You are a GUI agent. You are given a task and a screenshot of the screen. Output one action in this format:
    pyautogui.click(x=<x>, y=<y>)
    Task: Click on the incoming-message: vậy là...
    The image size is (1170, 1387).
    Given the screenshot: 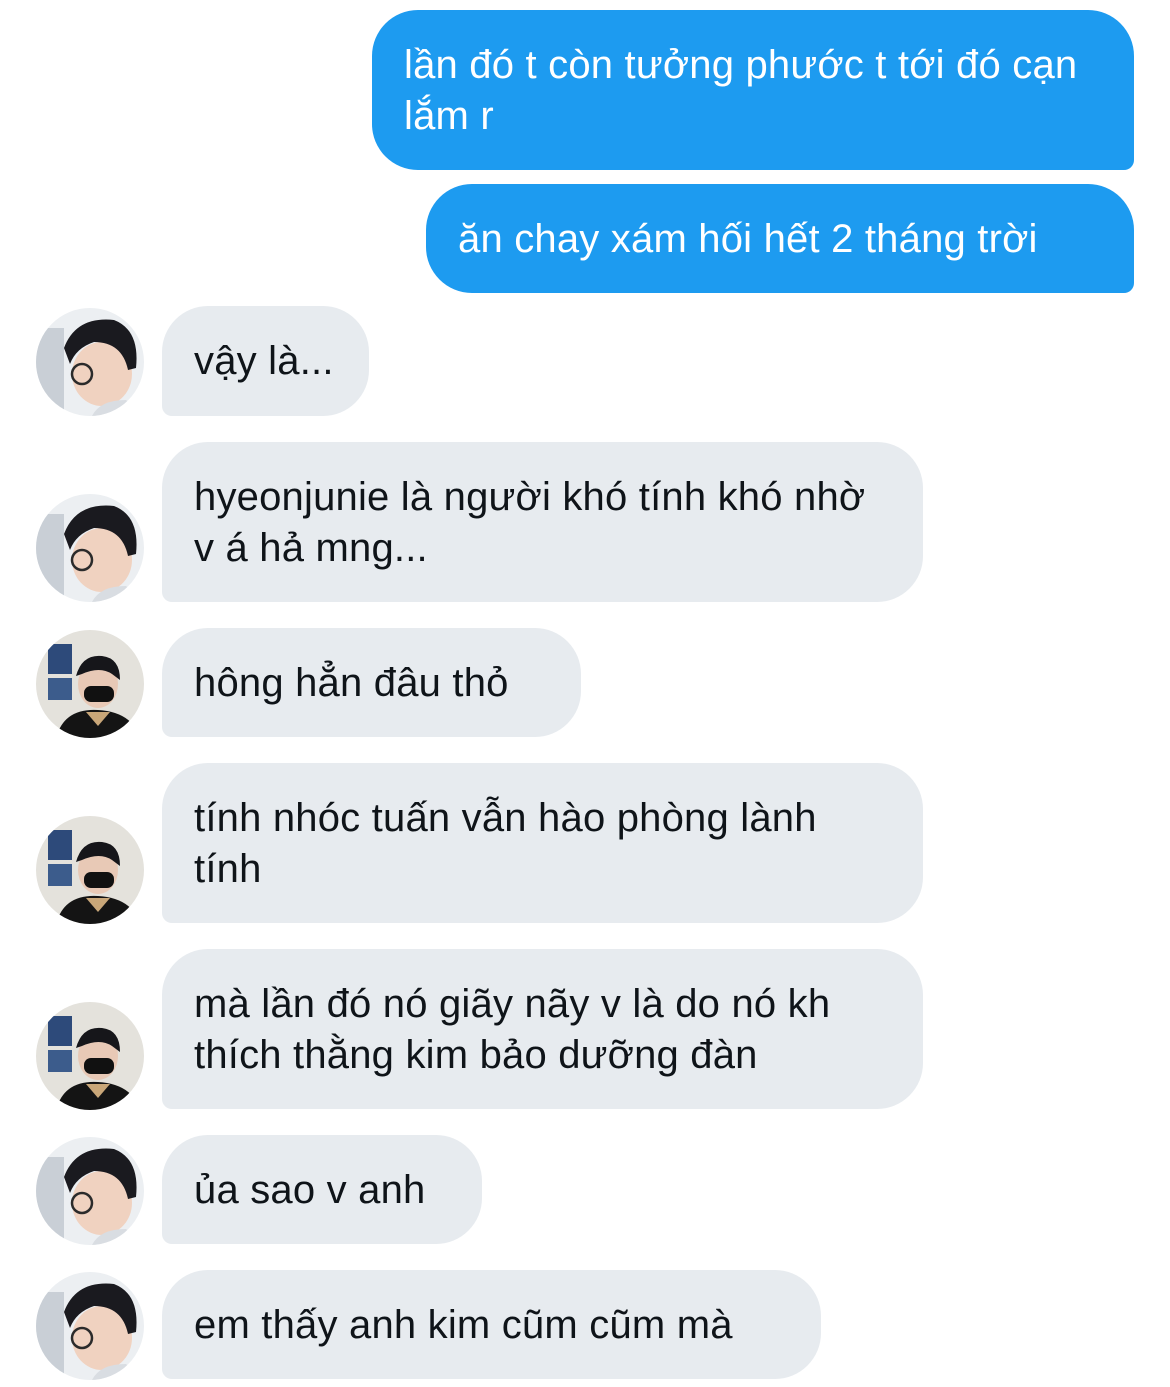 What is the action you would take?
    pyautogui.click(x=265, y=361)
    